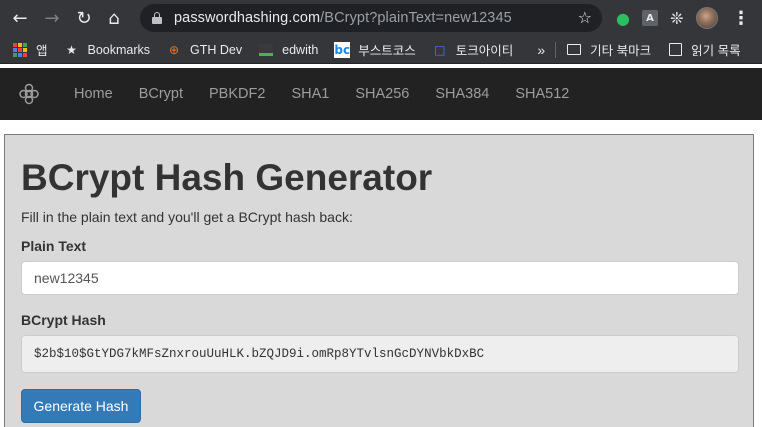 This screenshot has width=762, height=427. What do you see at coordinates (675, 50) in the screenshot?
I see `reading-list-icon` at bounding box center [675, 50].